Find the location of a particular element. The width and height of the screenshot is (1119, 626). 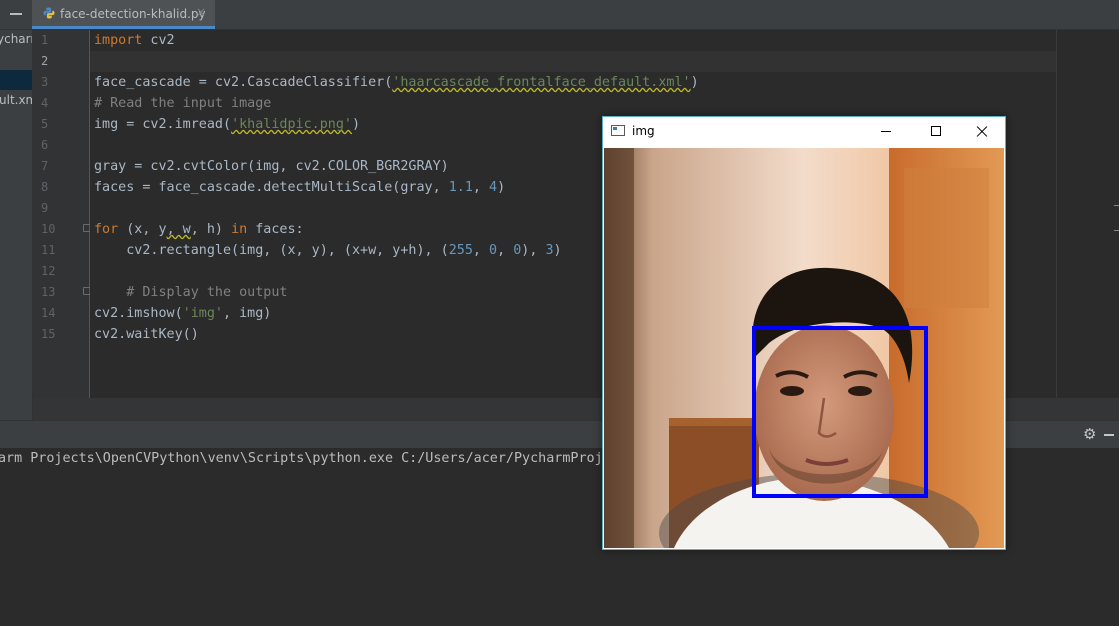

code-line-13: # Display the output is located at coordinates (191, 292).